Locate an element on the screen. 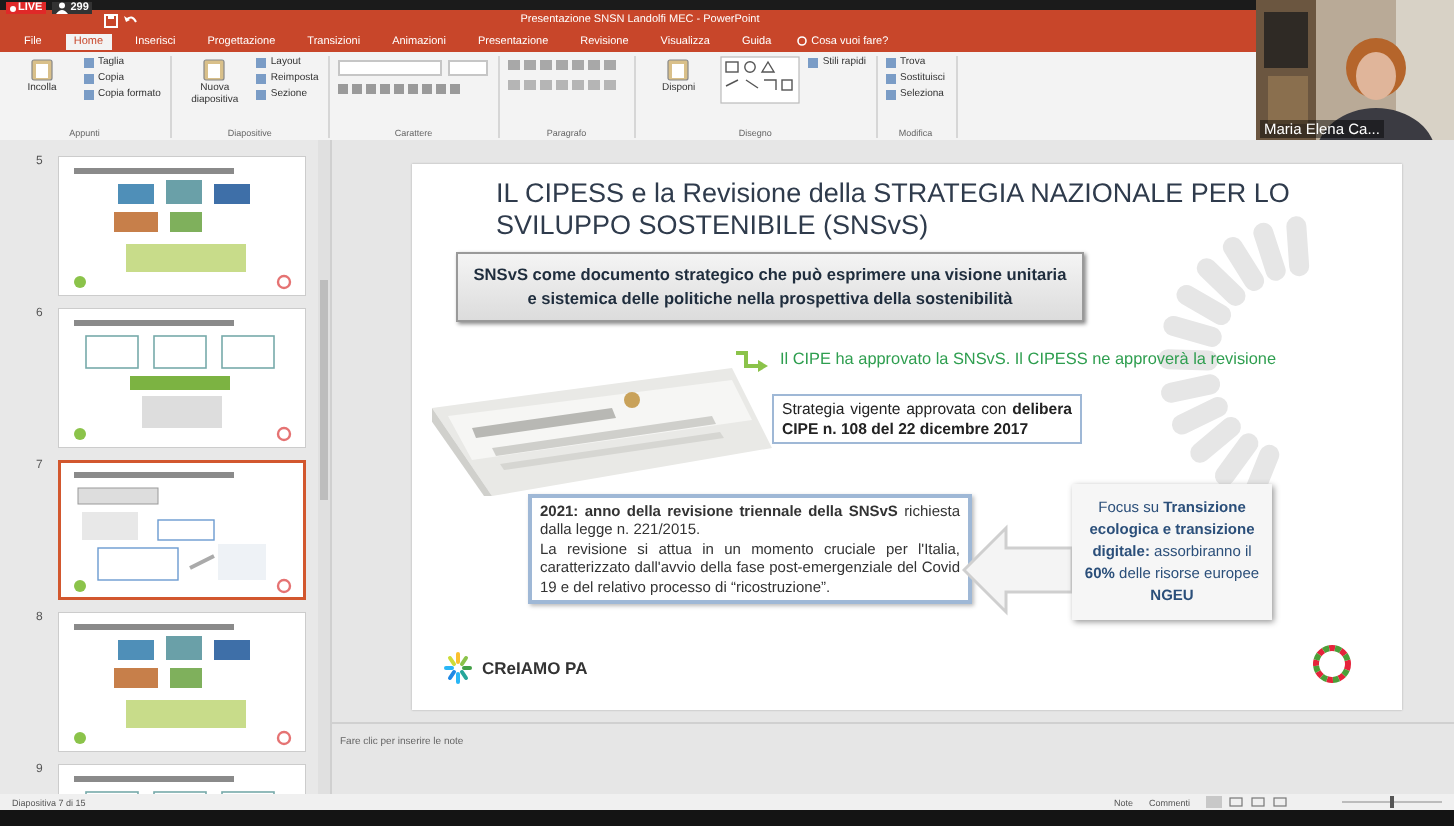  shapes-gallery-icon is located at coordinates (760, 80).